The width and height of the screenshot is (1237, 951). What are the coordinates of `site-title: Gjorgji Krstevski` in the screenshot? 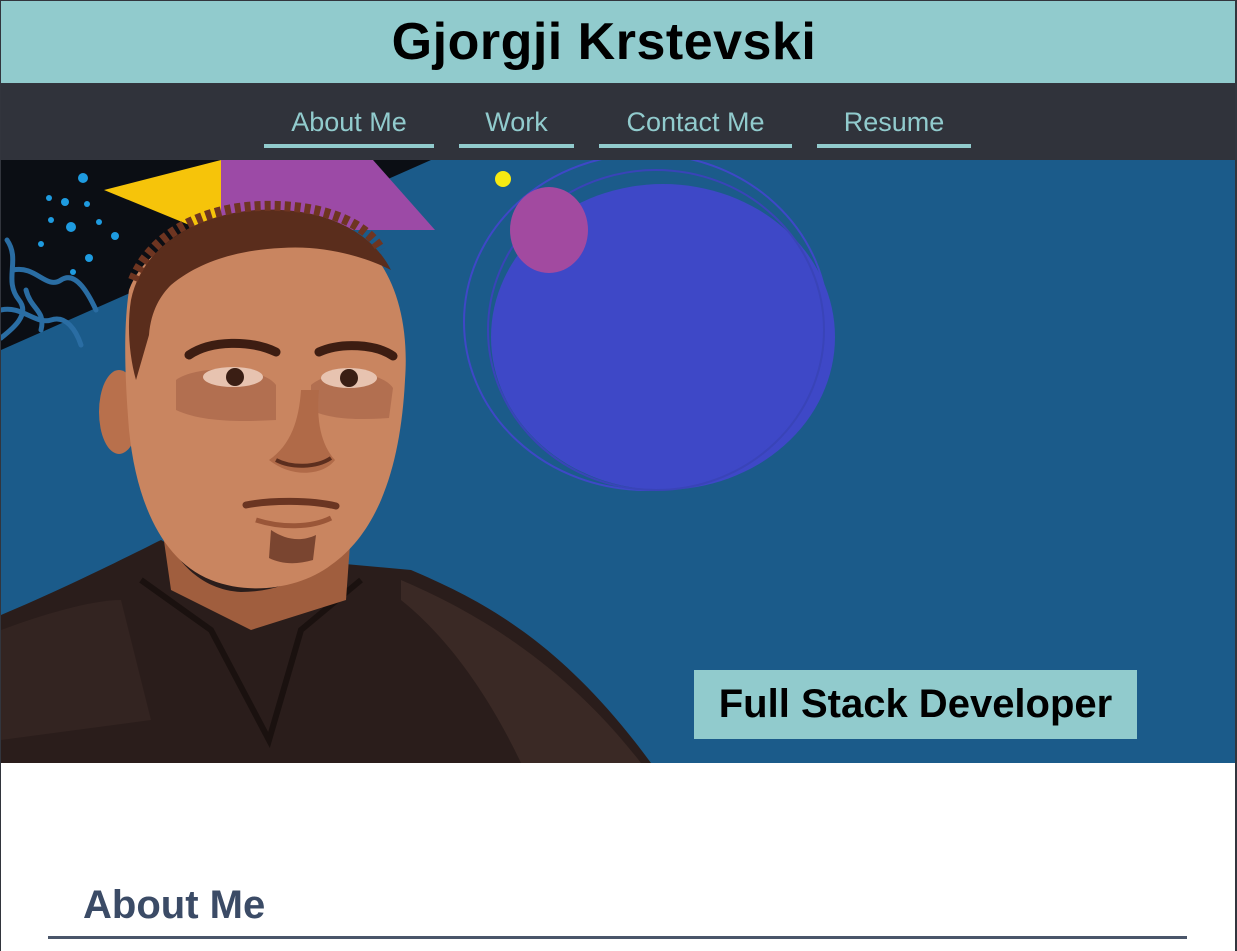 It's located at (604, 42).